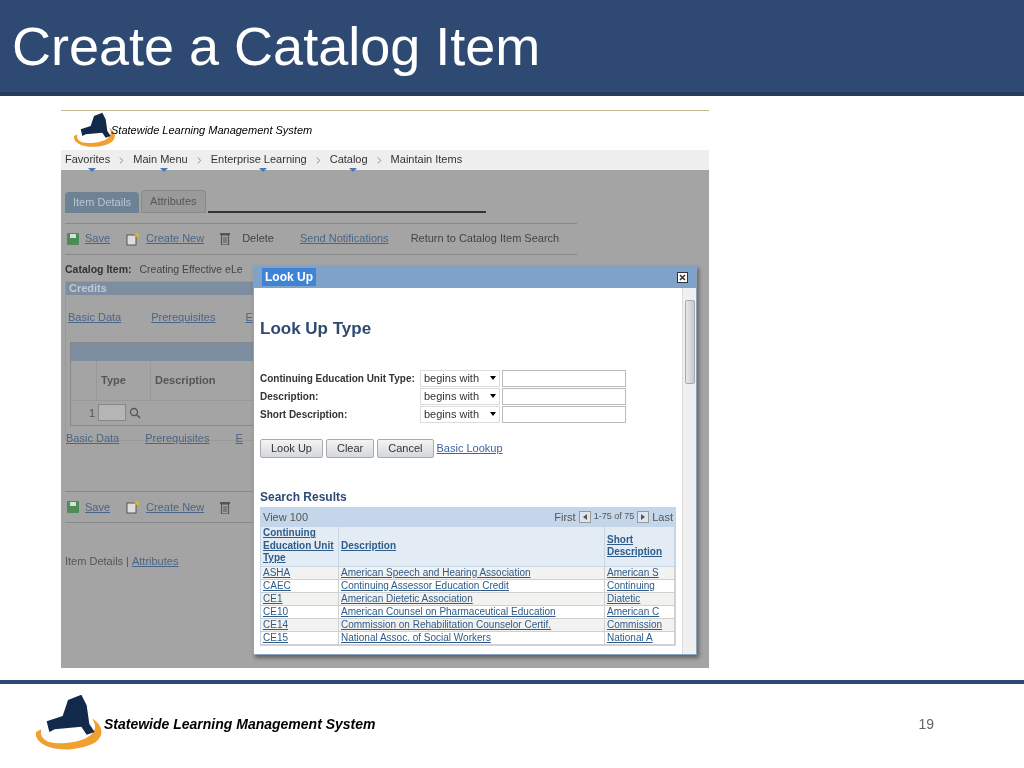  I want to click on result-link: ASHA, so click(277, 572).